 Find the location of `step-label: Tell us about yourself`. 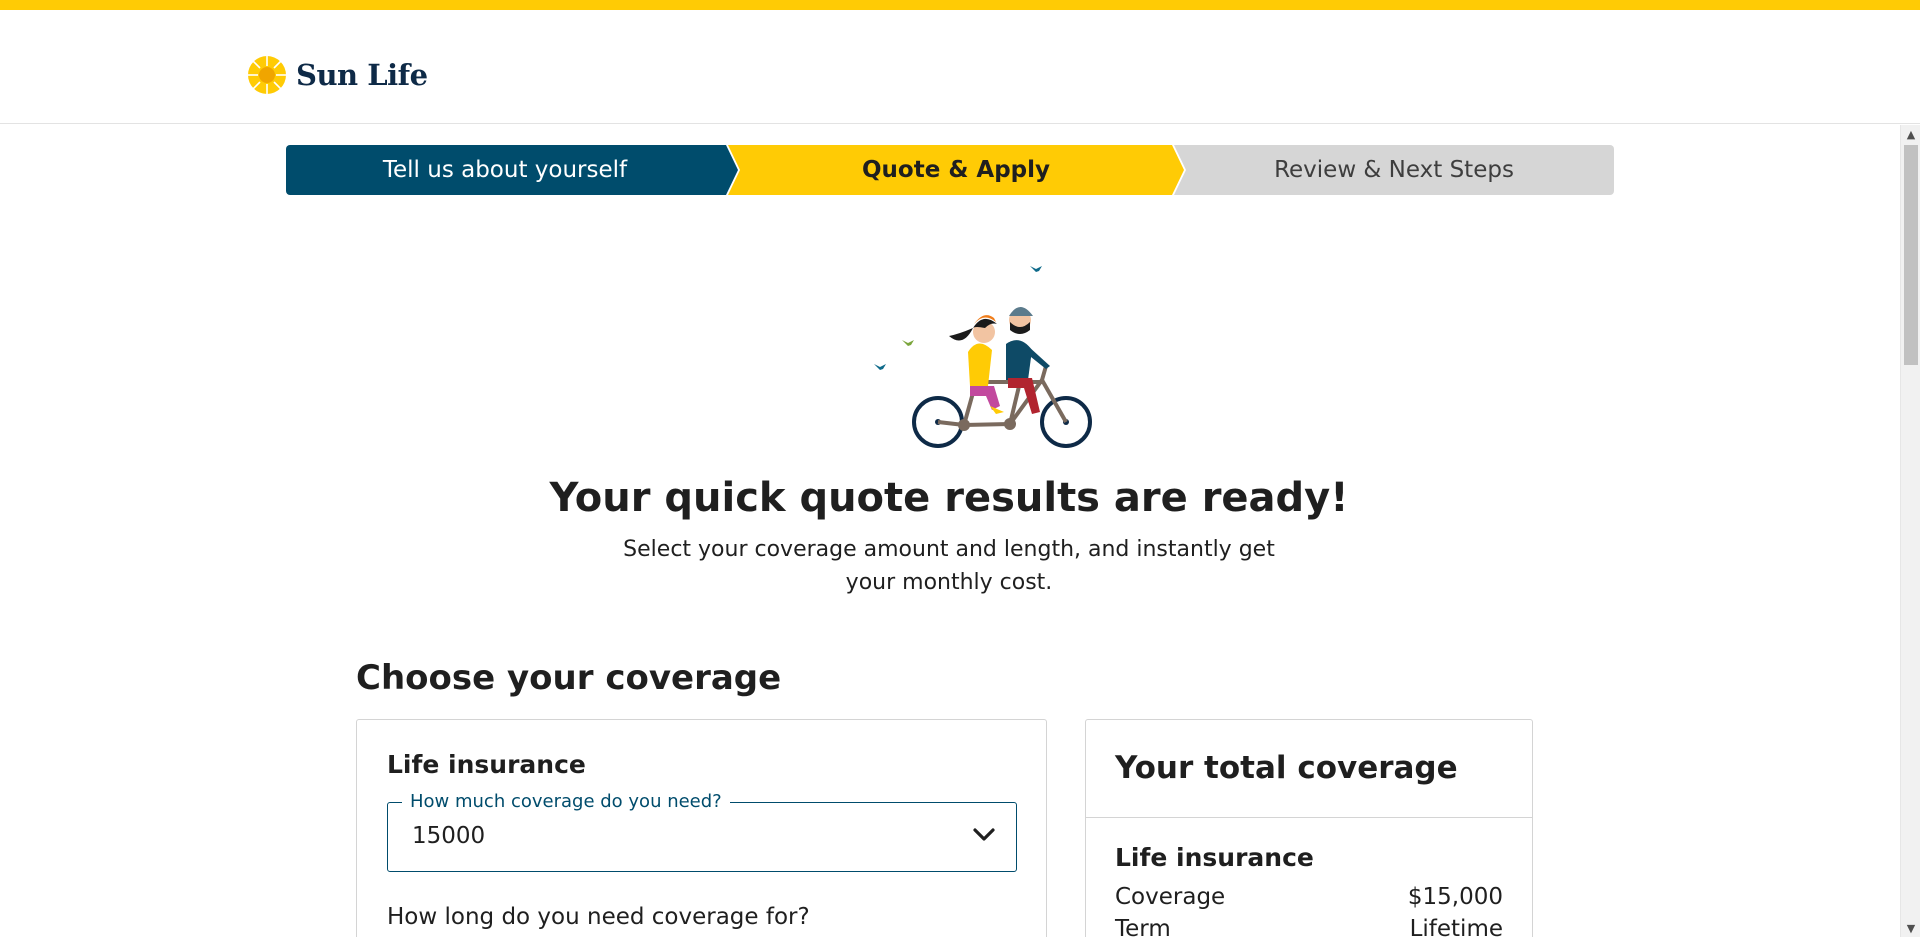

step-label: Tell us about yourself is located at coordinates (505, 170).